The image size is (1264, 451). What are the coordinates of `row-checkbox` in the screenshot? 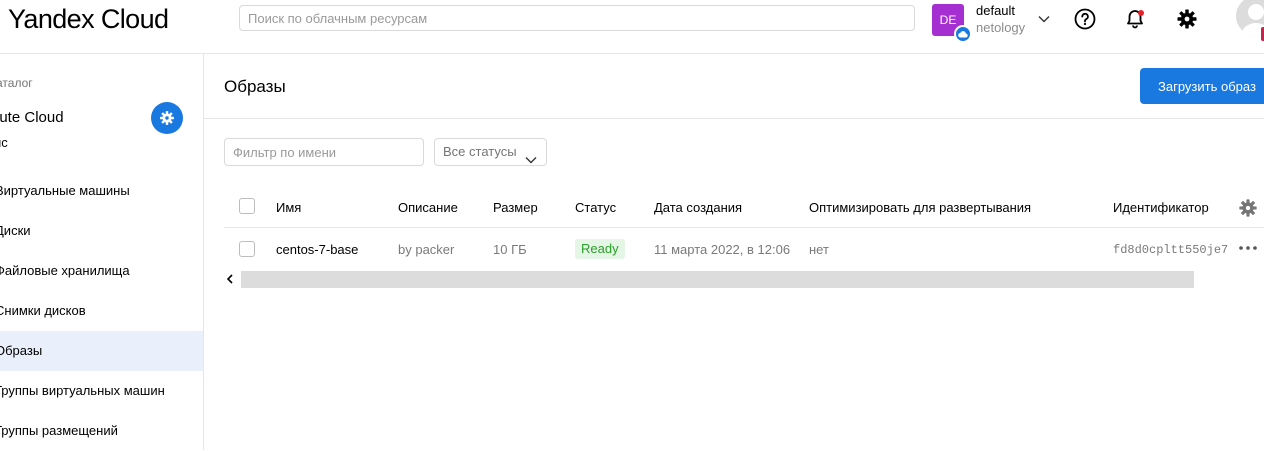 It's located at (247, 249).